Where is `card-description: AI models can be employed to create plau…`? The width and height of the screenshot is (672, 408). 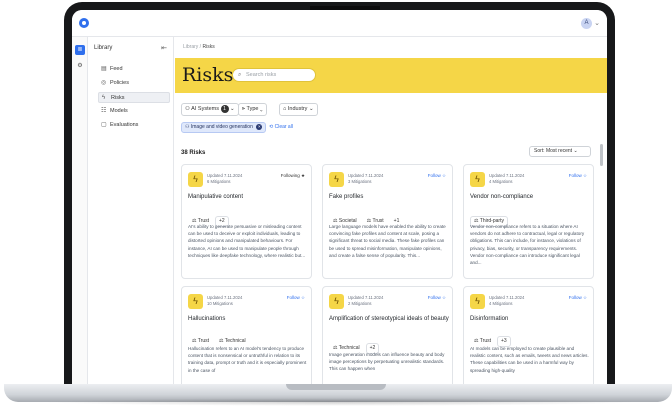 card-description: AI models can be employed to create plau… is located at coordinates (529, 359).